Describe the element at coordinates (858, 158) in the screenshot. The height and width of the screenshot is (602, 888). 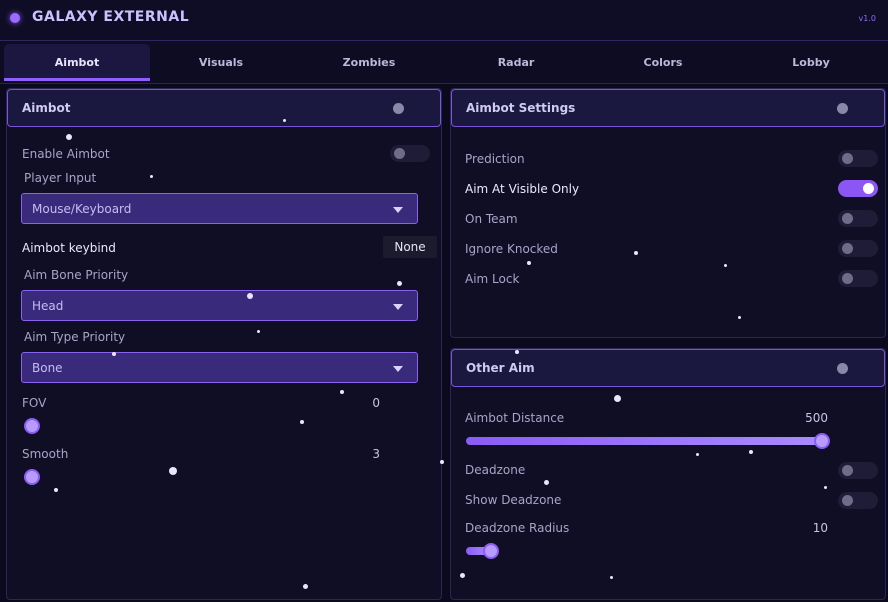
I see `prediction-toggle` at that location.